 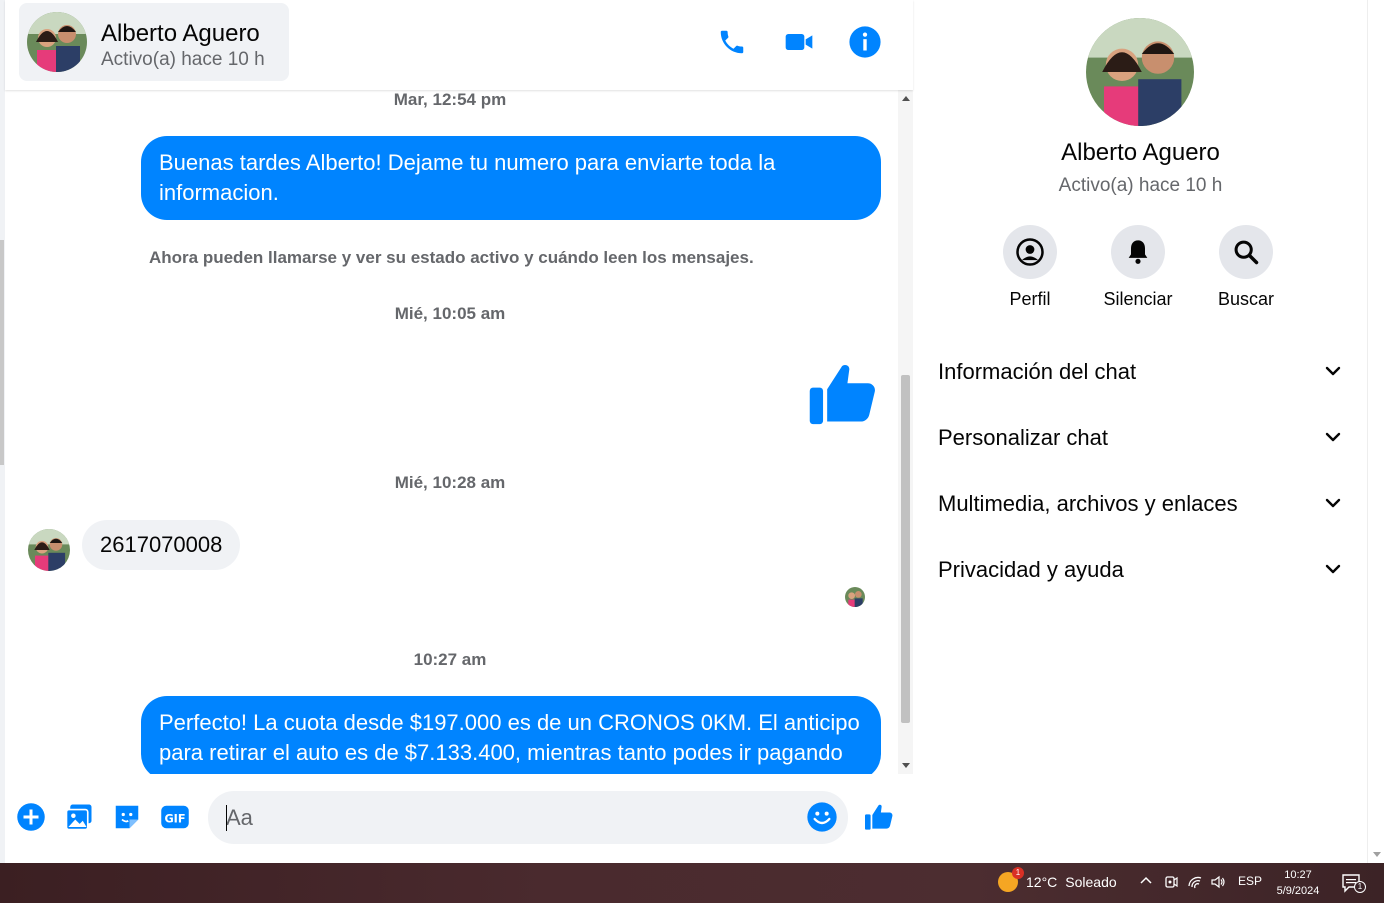 What do you see at coordinates (1138, 569) in the screenshot?
I see `section-privacy-help: Privacidad y ayuda` at bounding box center [1138, 569].